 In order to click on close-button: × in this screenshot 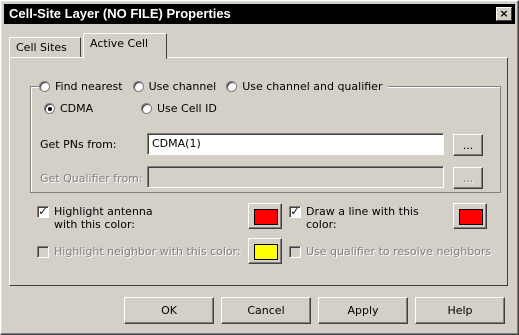, I will do `click(504, 14)`.